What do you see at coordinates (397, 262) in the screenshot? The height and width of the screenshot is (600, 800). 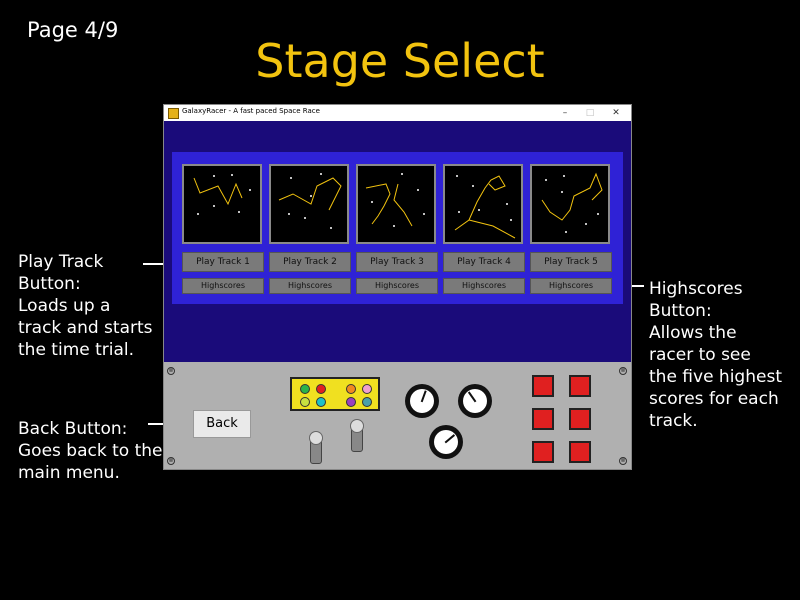 I see `play-track-3-button: Play Track 3` at bounding box center [397, 262].